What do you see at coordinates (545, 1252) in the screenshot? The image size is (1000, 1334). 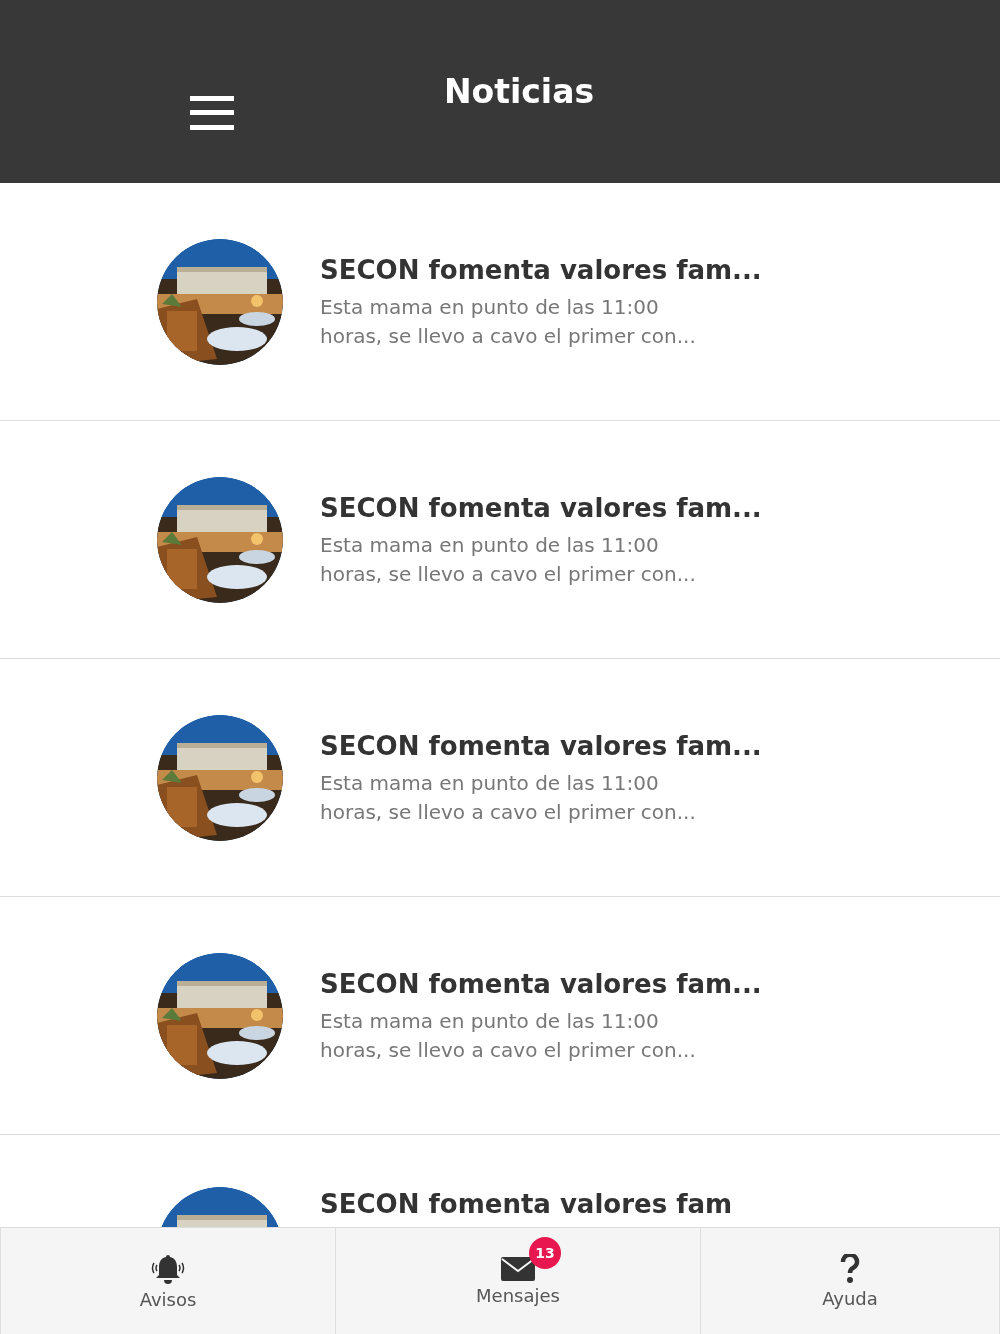 I see `count-badge: 13` at bounding box center [545, 1252].